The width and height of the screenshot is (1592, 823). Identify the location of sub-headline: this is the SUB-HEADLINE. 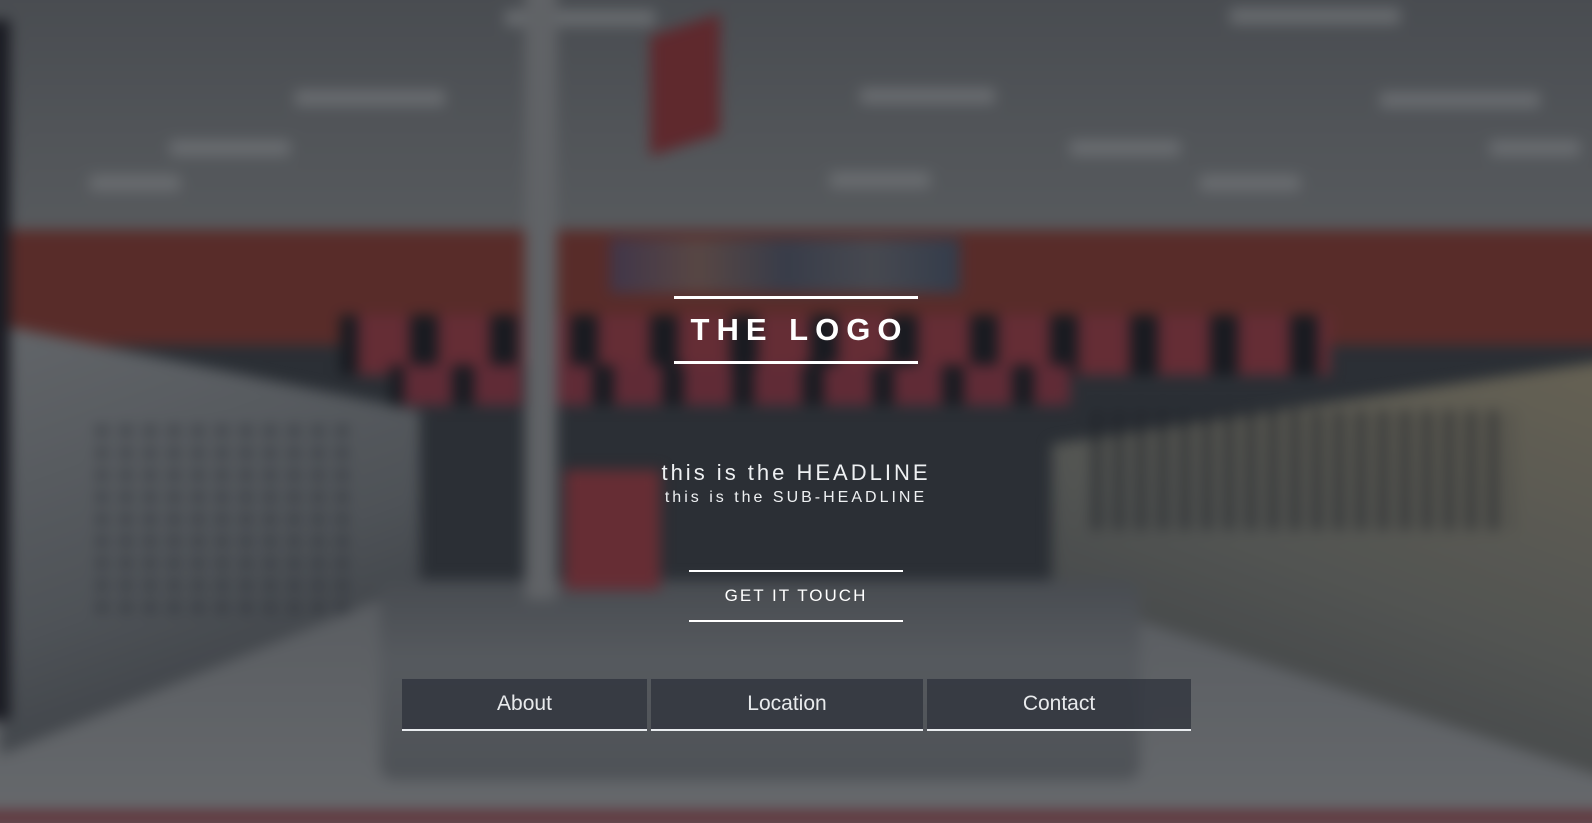
(796, 497).